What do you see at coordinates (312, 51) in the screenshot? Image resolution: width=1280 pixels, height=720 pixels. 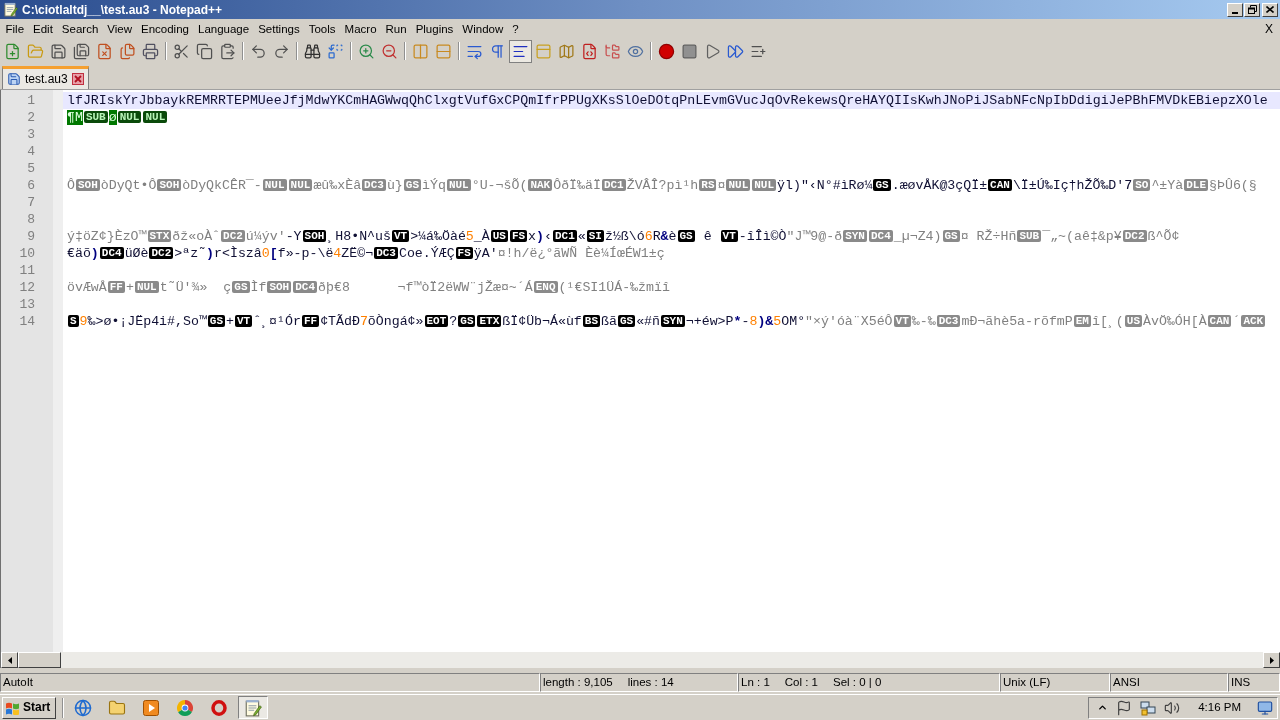 I see `binoculars-icon` at bounding box center [312, 51].